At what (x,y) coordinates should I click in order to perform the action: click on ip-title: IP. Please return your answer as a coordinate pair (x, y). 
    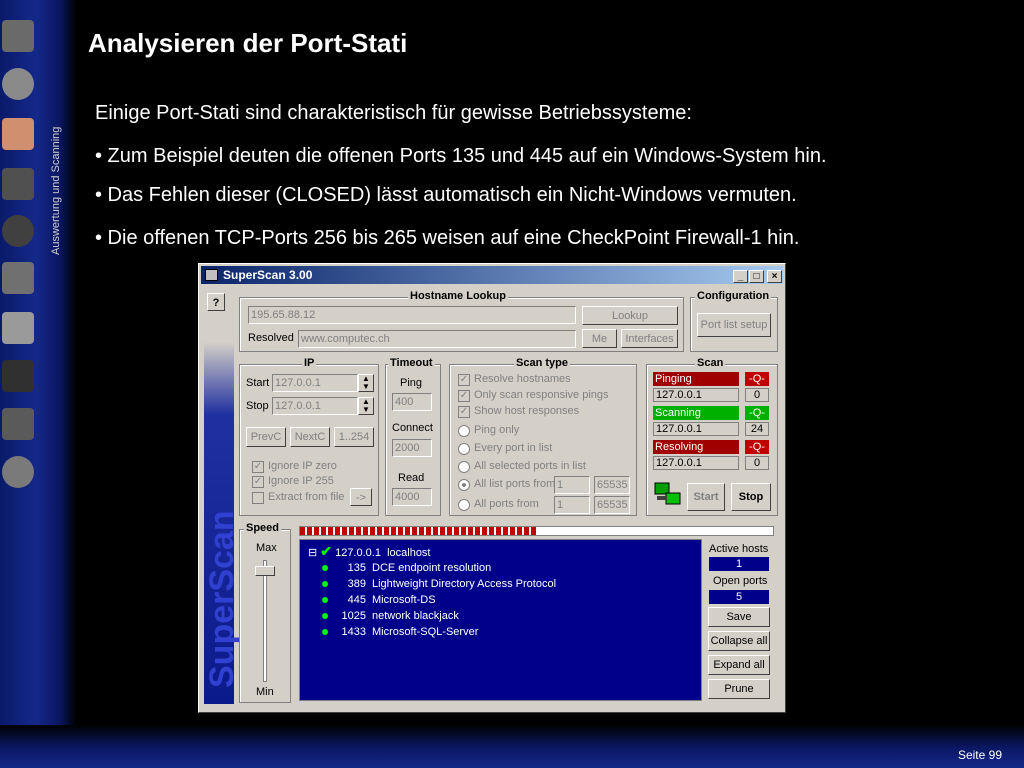
    Looking at the image, I should click on (309, 363).